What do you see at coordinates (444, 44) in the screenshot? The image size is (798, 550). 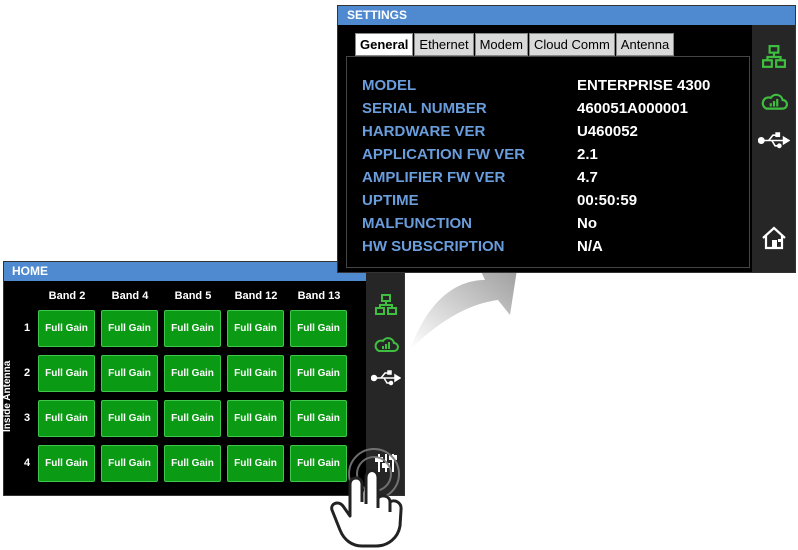 I see `tab-ethernet: Ethernet` at bounding box center [444, 44].